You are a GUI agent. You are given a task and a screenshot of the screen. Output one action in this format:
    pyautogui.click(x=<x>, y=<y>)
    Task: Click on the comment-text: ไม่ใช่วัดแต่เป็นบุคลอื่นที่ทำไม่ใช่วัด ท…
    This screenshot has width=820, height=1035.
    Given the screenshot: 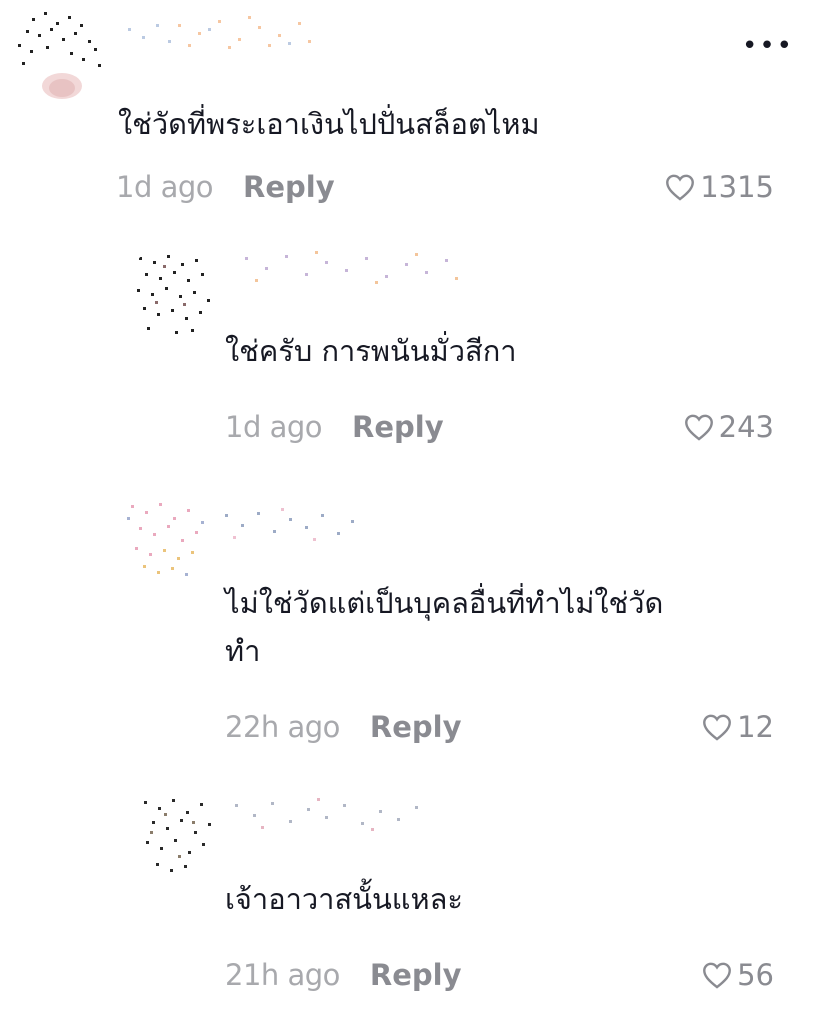 What is the action you would take?
    pyautogui.click(x=444, y=627)
    